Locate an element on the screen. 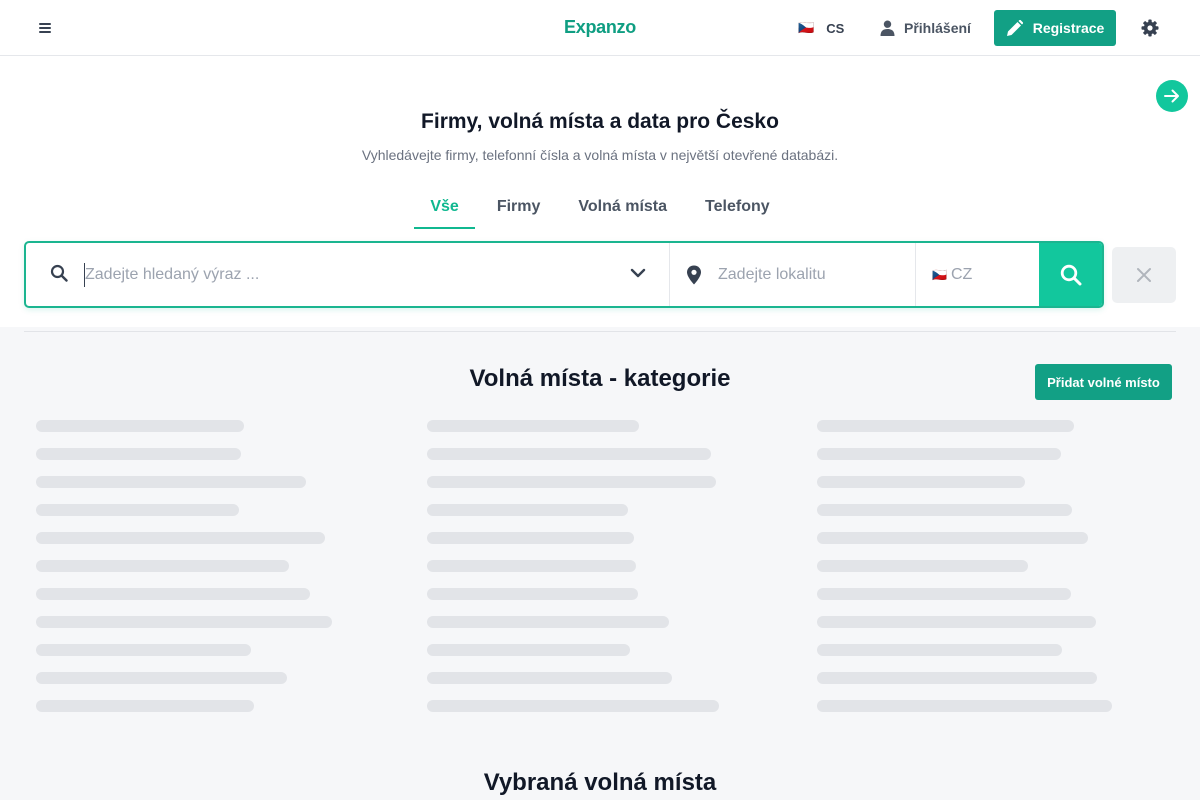 The image size is (1200, 800). country-code: CZ is located at coordinates (961, 274).